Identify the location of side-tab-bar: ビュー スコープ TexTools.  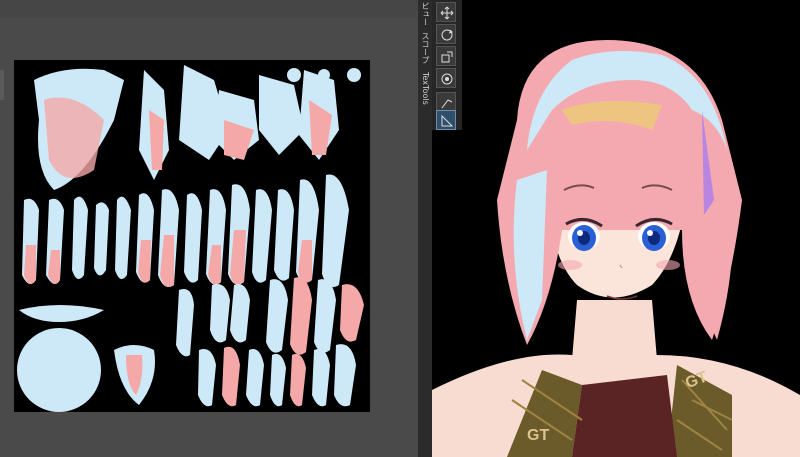
(425, 55).